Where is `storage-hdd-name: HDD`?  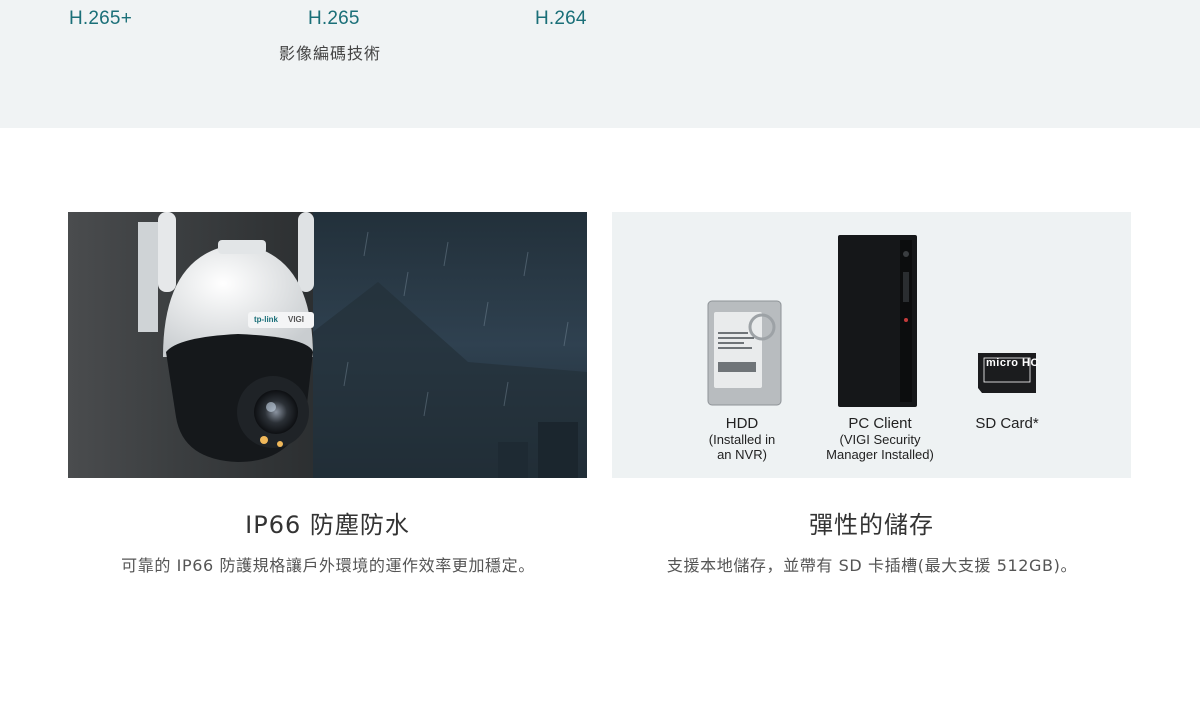
storage-hdd-name: HDD is located at coordinates (742, 423).